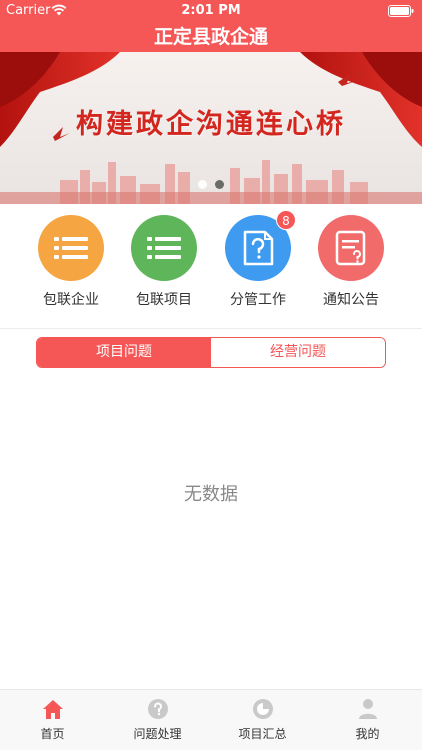 Image resolution: width=422 pixels, height=750 pixels. I want to click on menu-item-work: 8 分管工作, so click(258, 262).